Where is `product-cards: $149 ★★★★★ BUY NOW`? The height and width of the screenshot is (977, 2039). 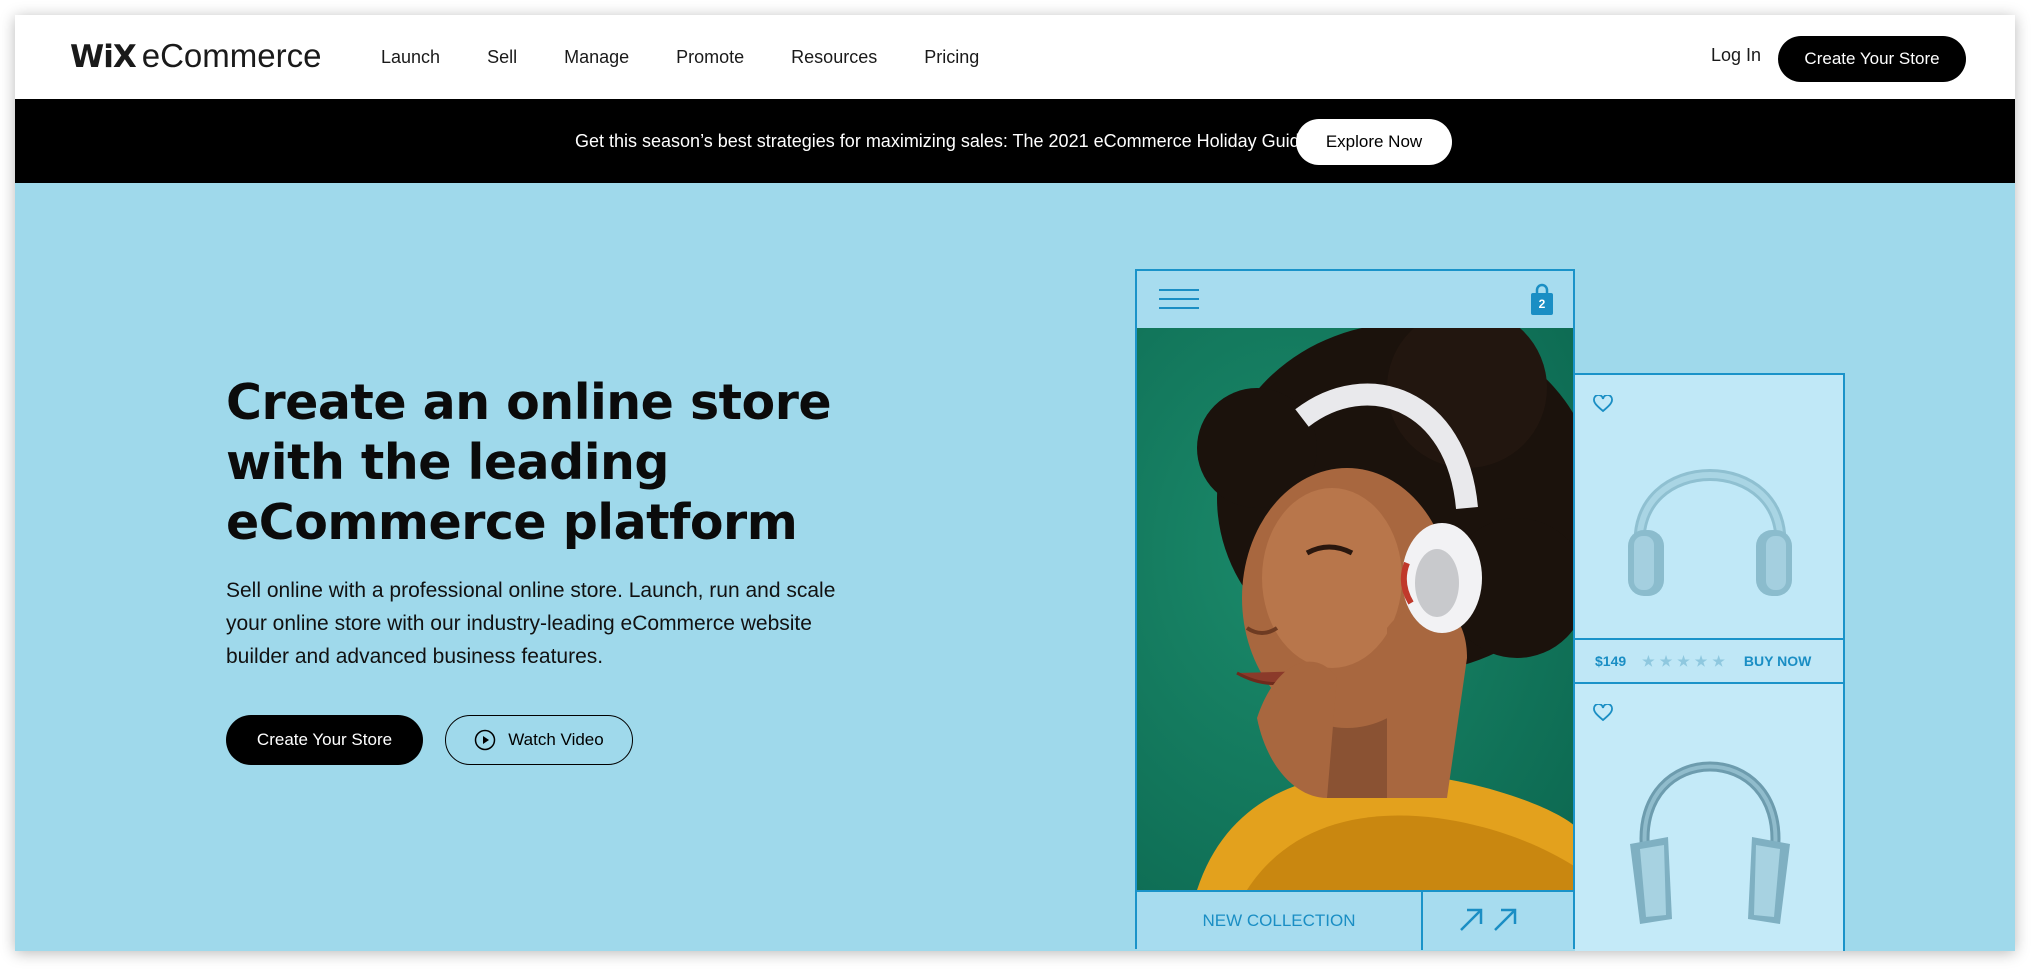
product-cards: $149 ★★★★★ BUY NOW is located at coordinates (1710, 662).